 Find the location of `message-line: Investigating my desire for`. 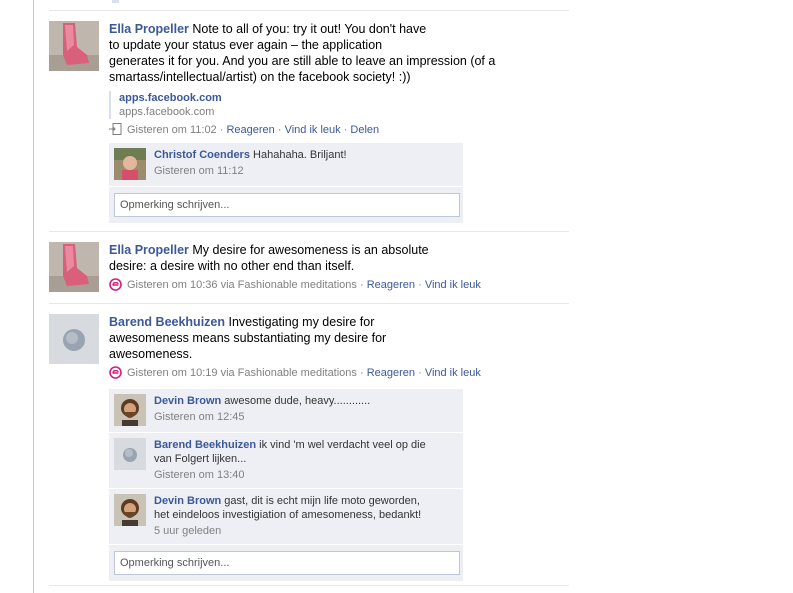

message-line: Investigating my desire for is located at coordinates (301, 322).